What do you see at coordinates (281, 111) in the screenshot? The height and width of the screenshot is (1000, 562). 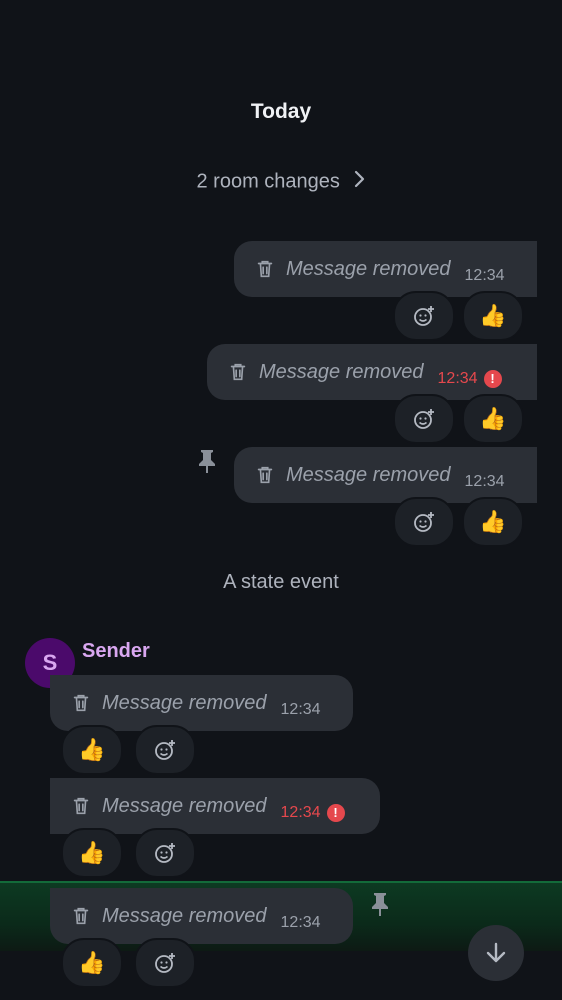 I see `day-divider: Today` at bounding box center [281, 111].